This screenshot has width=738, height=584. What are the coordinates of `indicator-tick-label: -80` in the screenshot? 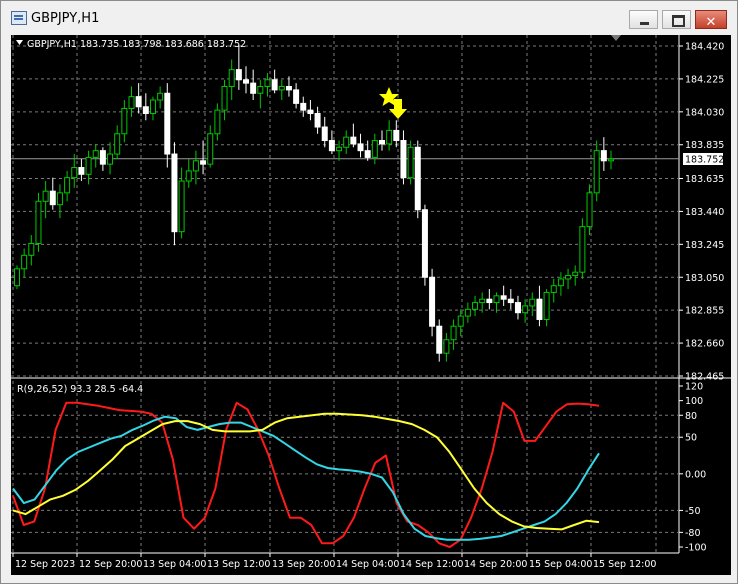 It's located at (693, 533).